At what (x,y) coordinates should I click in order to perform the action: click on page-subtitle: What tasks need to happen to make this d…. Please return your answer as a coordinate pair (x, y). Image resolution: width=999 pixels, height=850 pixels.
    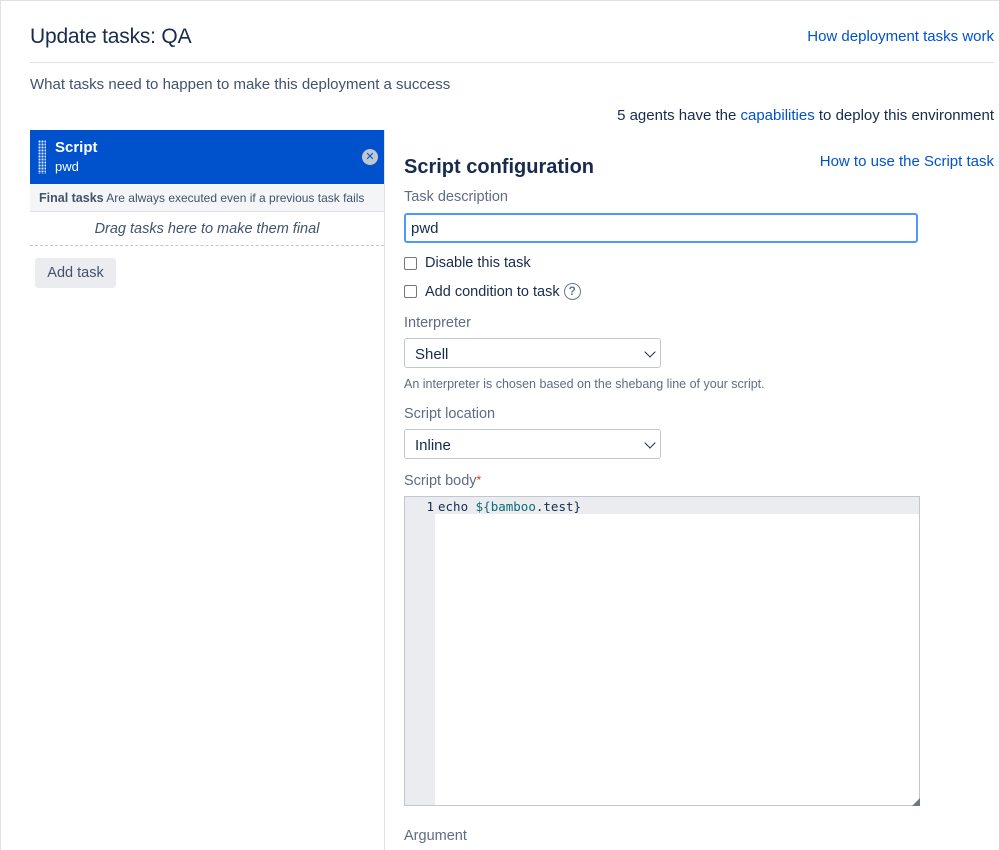
    Looking at the image, I should click on (240, 84).